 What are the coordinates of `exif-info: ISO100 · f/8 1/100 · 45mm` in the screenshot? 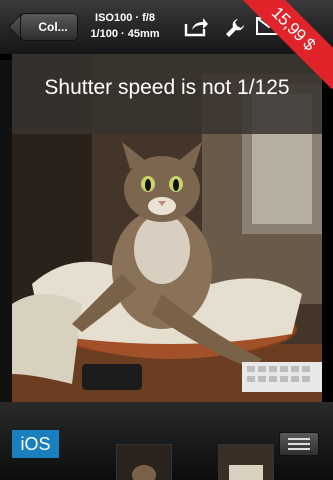 It's located at (125, 26).